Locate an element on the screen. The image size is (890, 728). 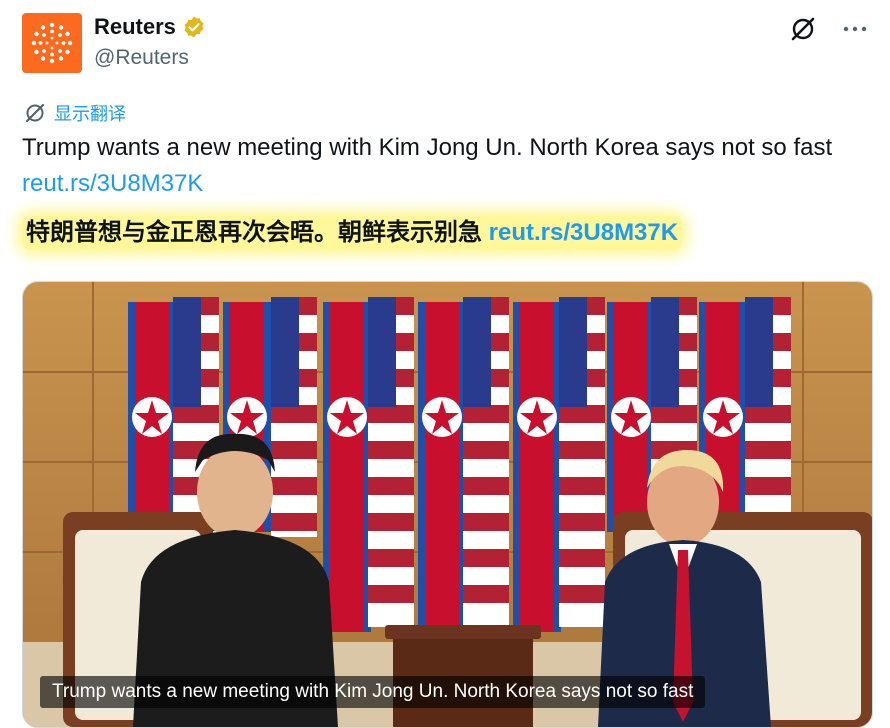
tweet-link: reut.rs/3U8M37K is located at coordinates (112, 183).